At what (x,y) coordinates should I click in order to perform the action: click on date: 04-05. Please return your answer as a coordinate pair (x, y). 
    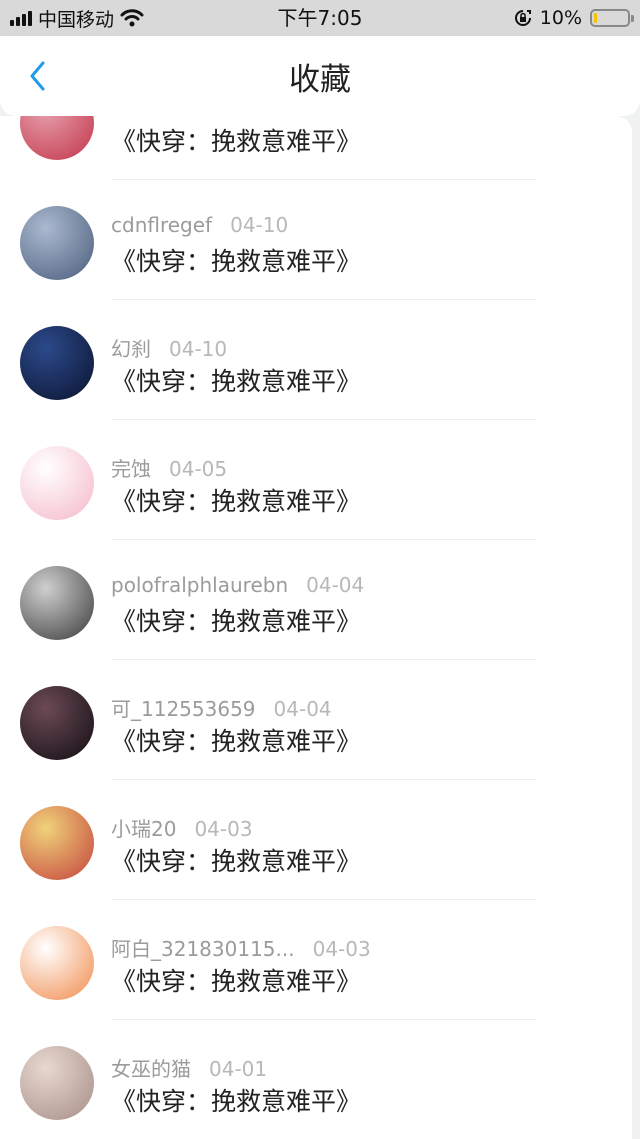
    Looking at the image, I should click on (198, 469).